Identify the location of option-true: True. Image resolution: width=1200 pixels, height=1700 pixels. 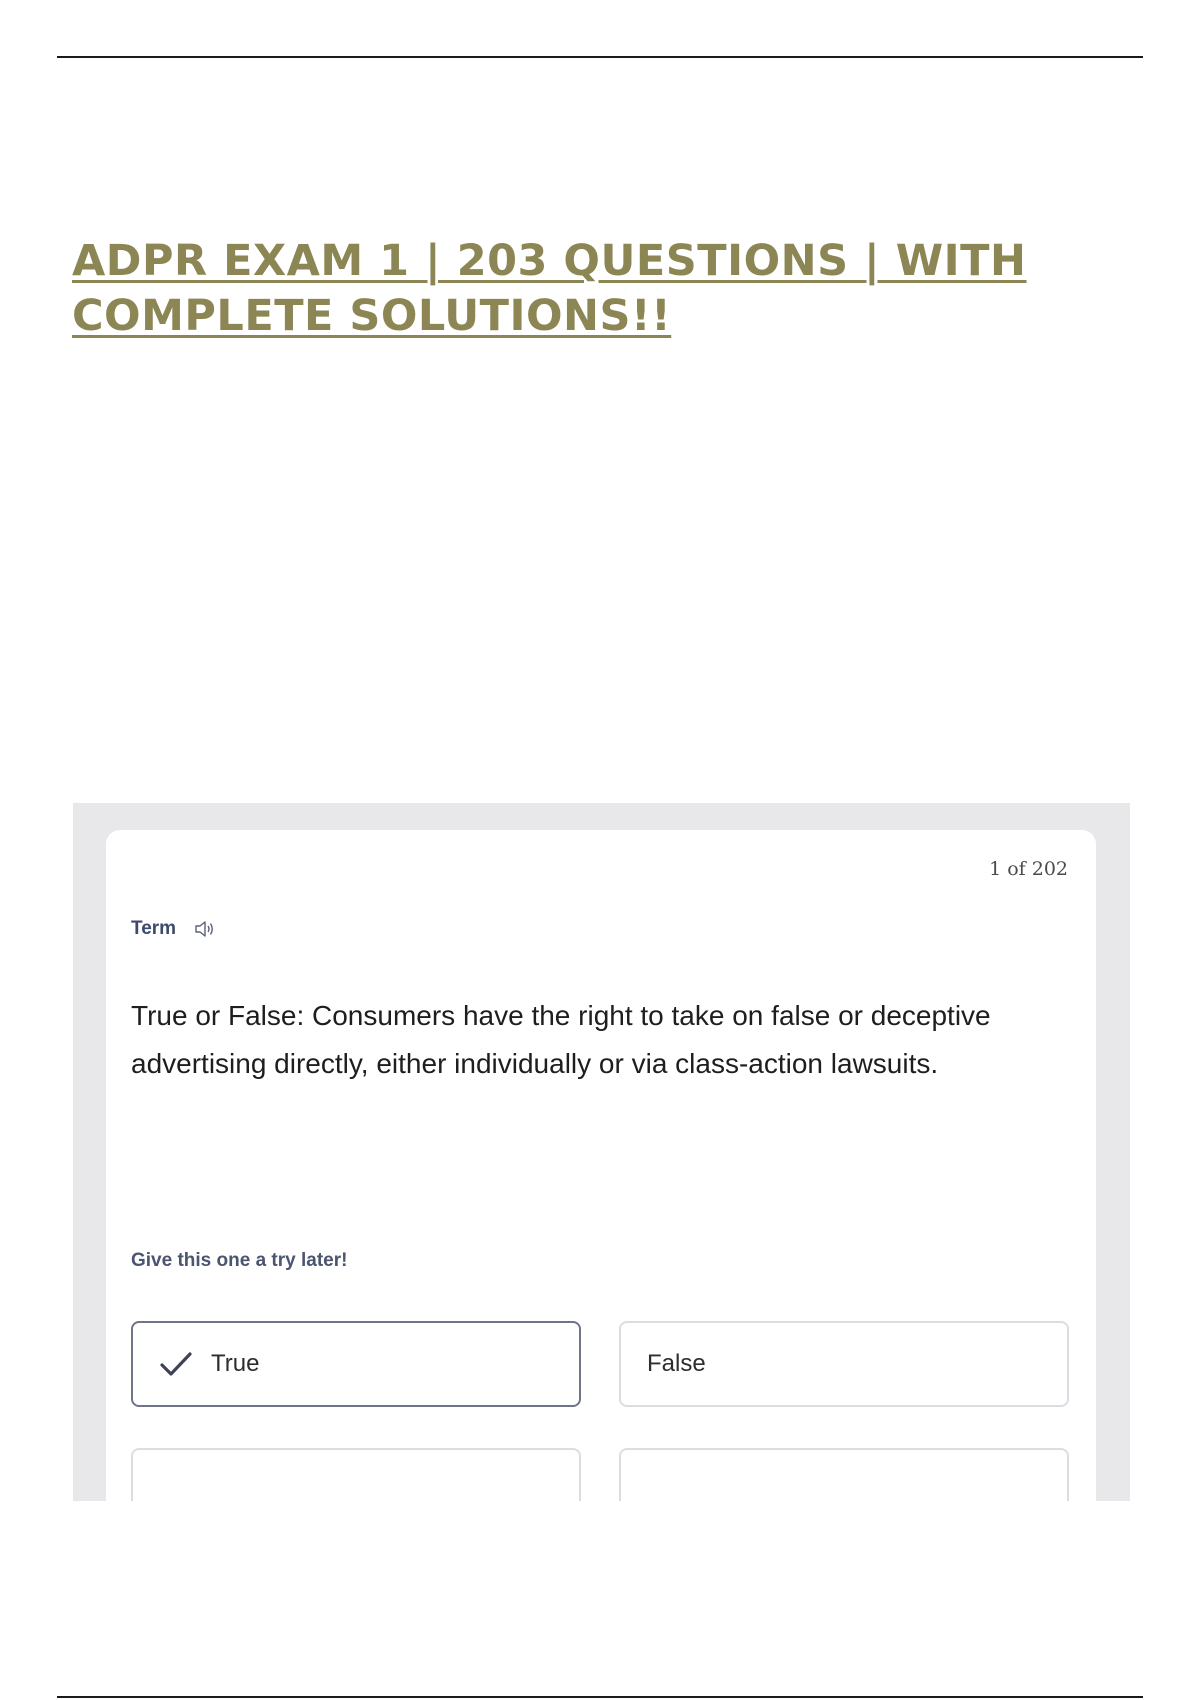
(356, 1364).